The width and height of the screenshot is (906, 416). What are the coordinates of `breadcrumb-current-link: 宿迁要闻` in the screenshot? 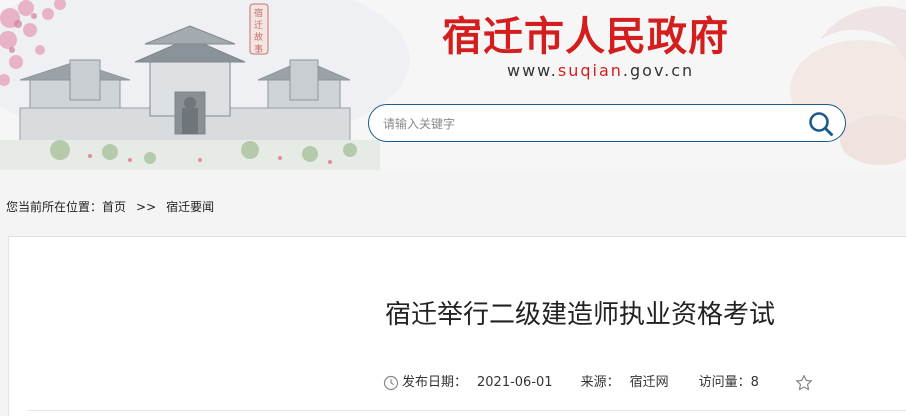 It's located at (190, 207).